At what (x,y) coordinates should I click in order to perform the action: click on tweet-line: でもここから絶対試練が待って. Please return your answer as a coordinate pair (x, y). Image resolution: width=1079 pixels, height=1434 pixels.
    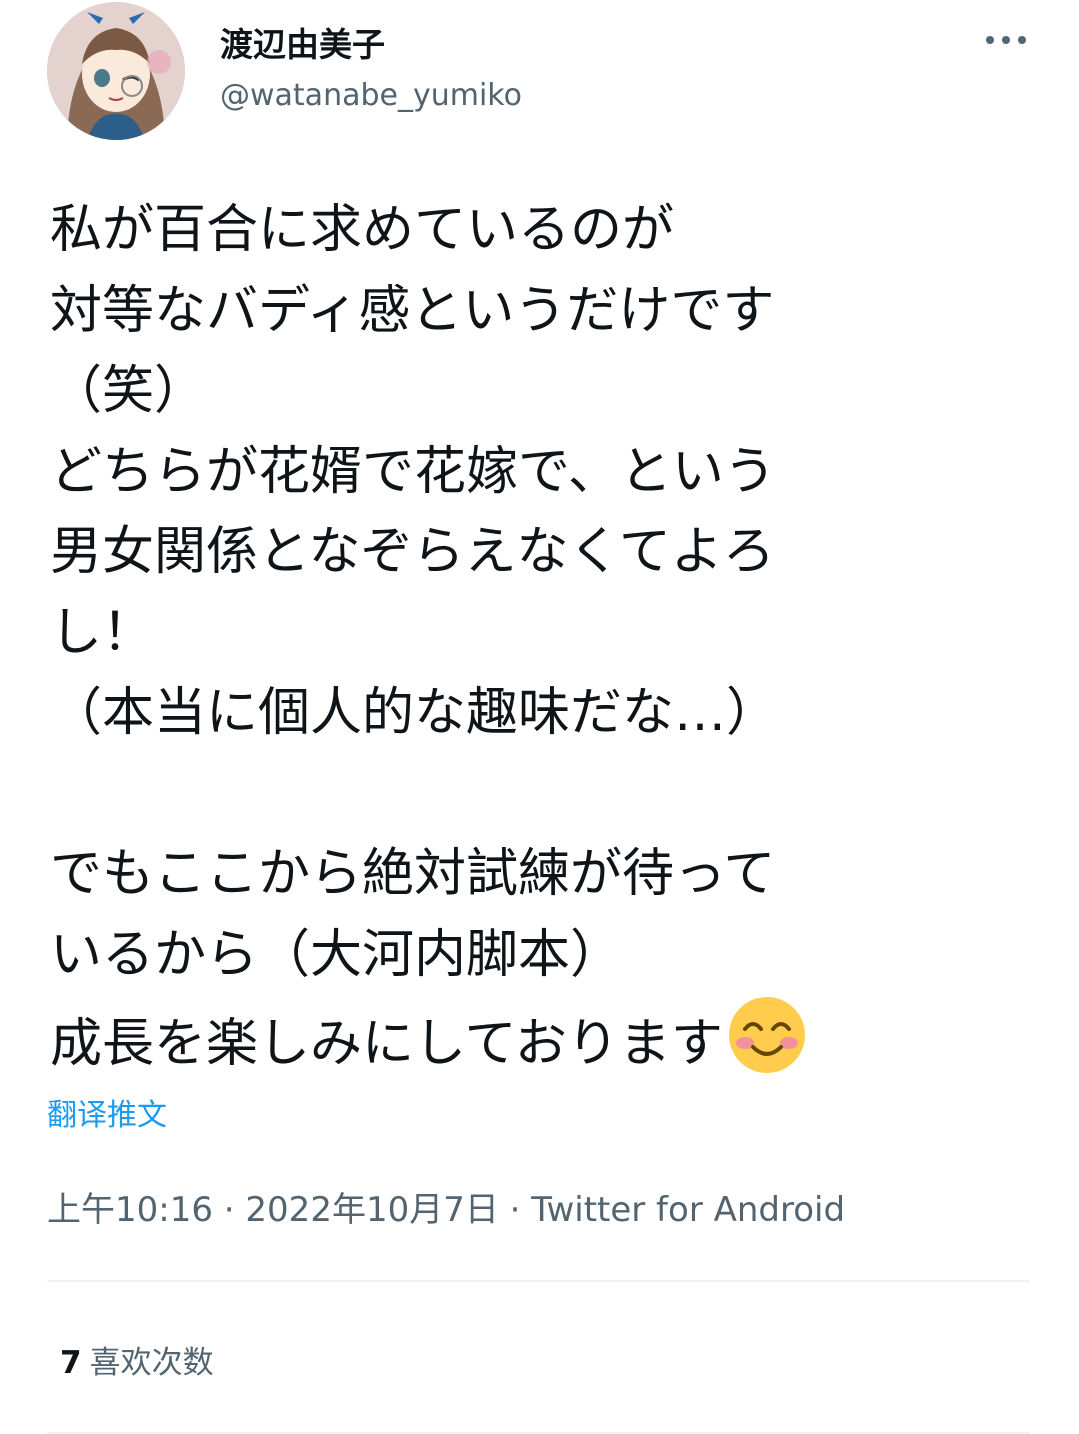
    Looking at the image, I should click on (413, 874).